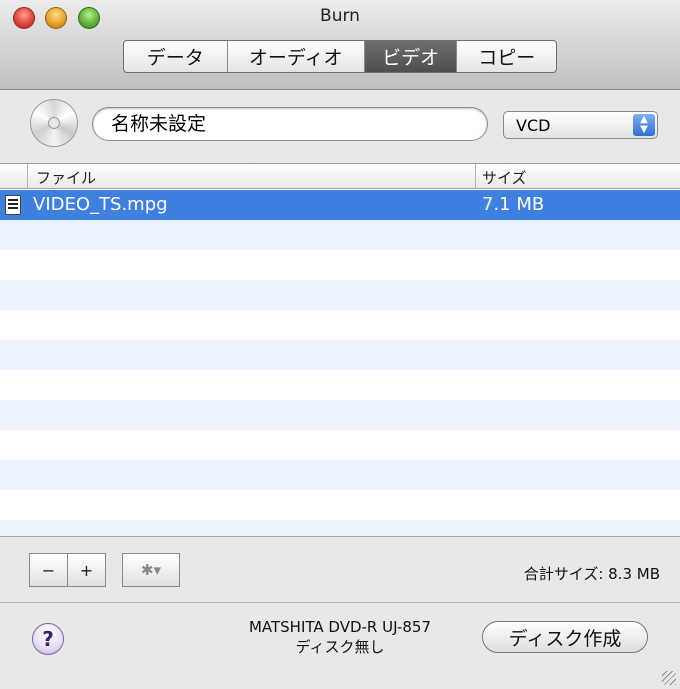 This screenshot has height=689, width=680. What do you see at coordinates (506, 56) in the screenshot?
I see `tab-copy: コピー` at bounding box center [506, 56].